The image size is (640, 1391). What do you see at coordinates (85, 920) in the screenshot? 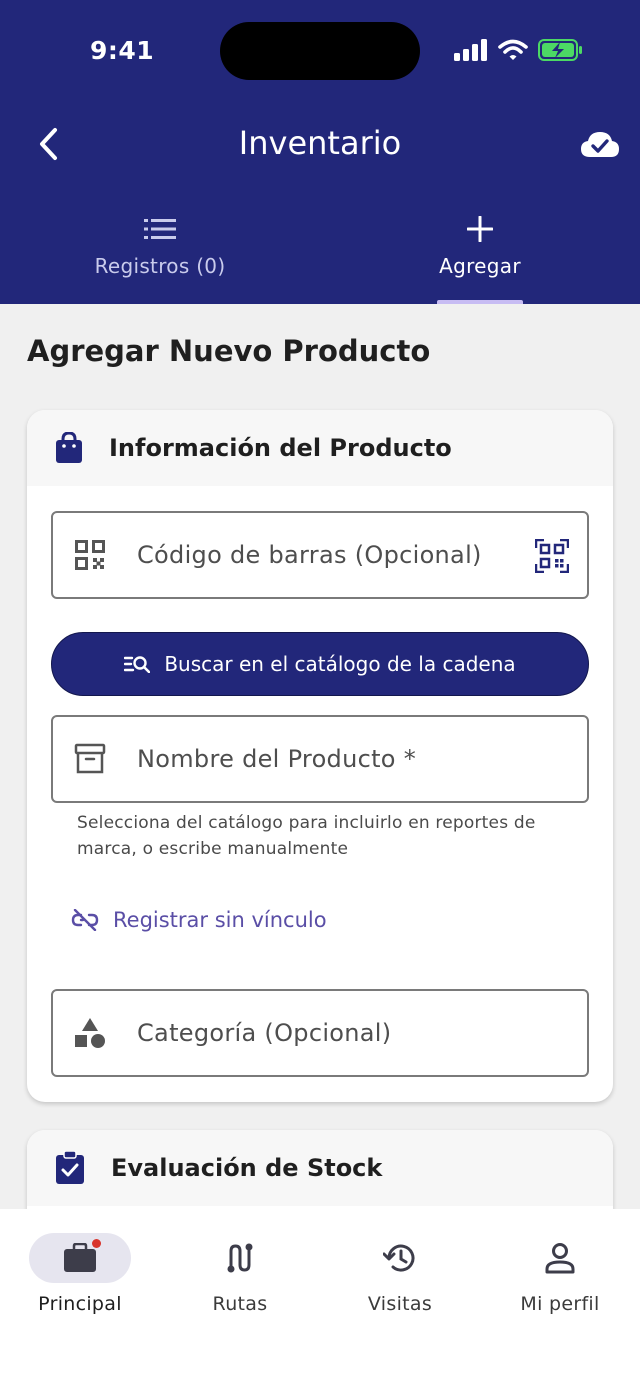
I see `link-off-icon` at bounding box center [85, 920].